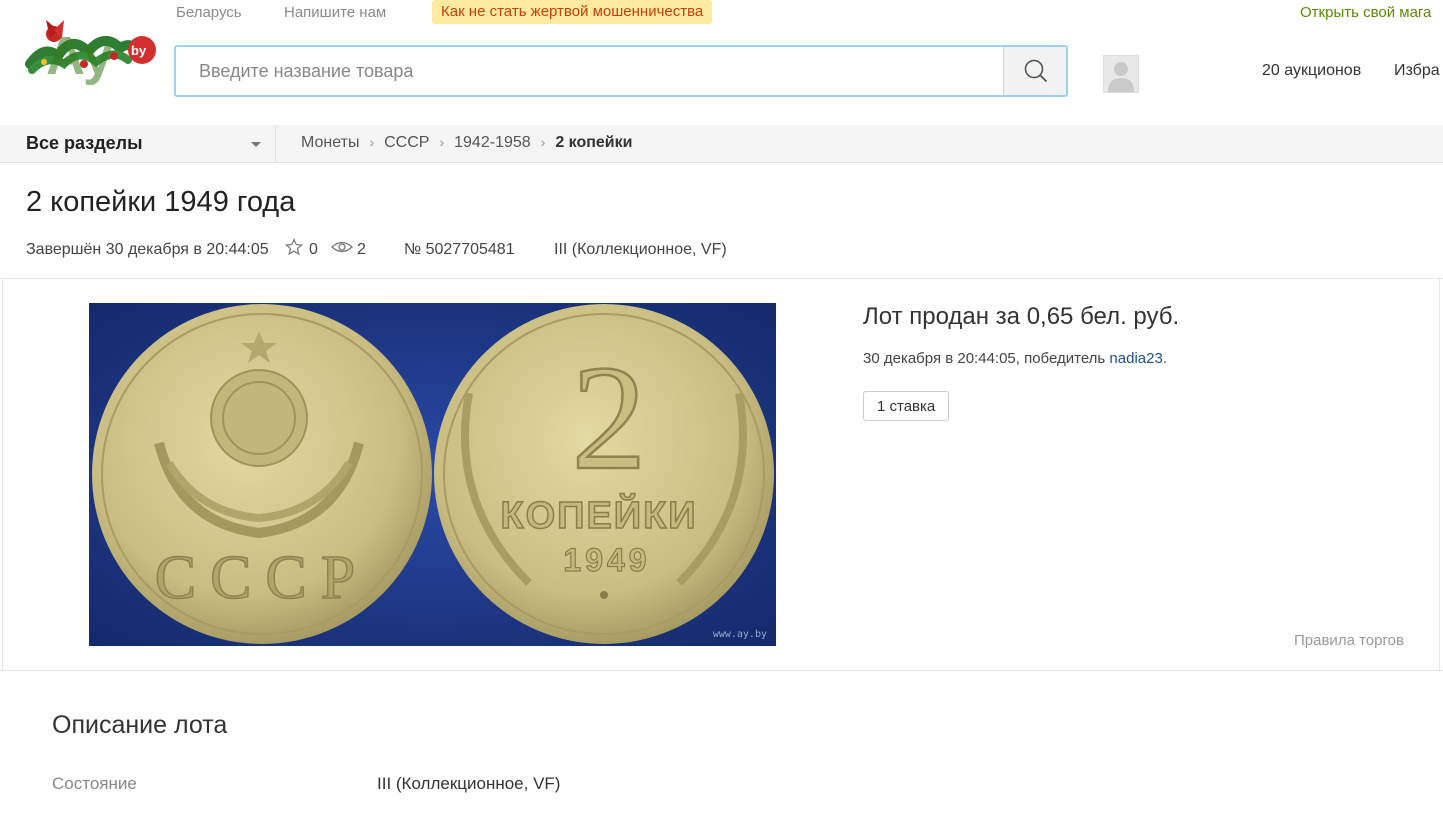  I want to click on lot-condition: III (Коллекционное, VF), so click(640, 249).